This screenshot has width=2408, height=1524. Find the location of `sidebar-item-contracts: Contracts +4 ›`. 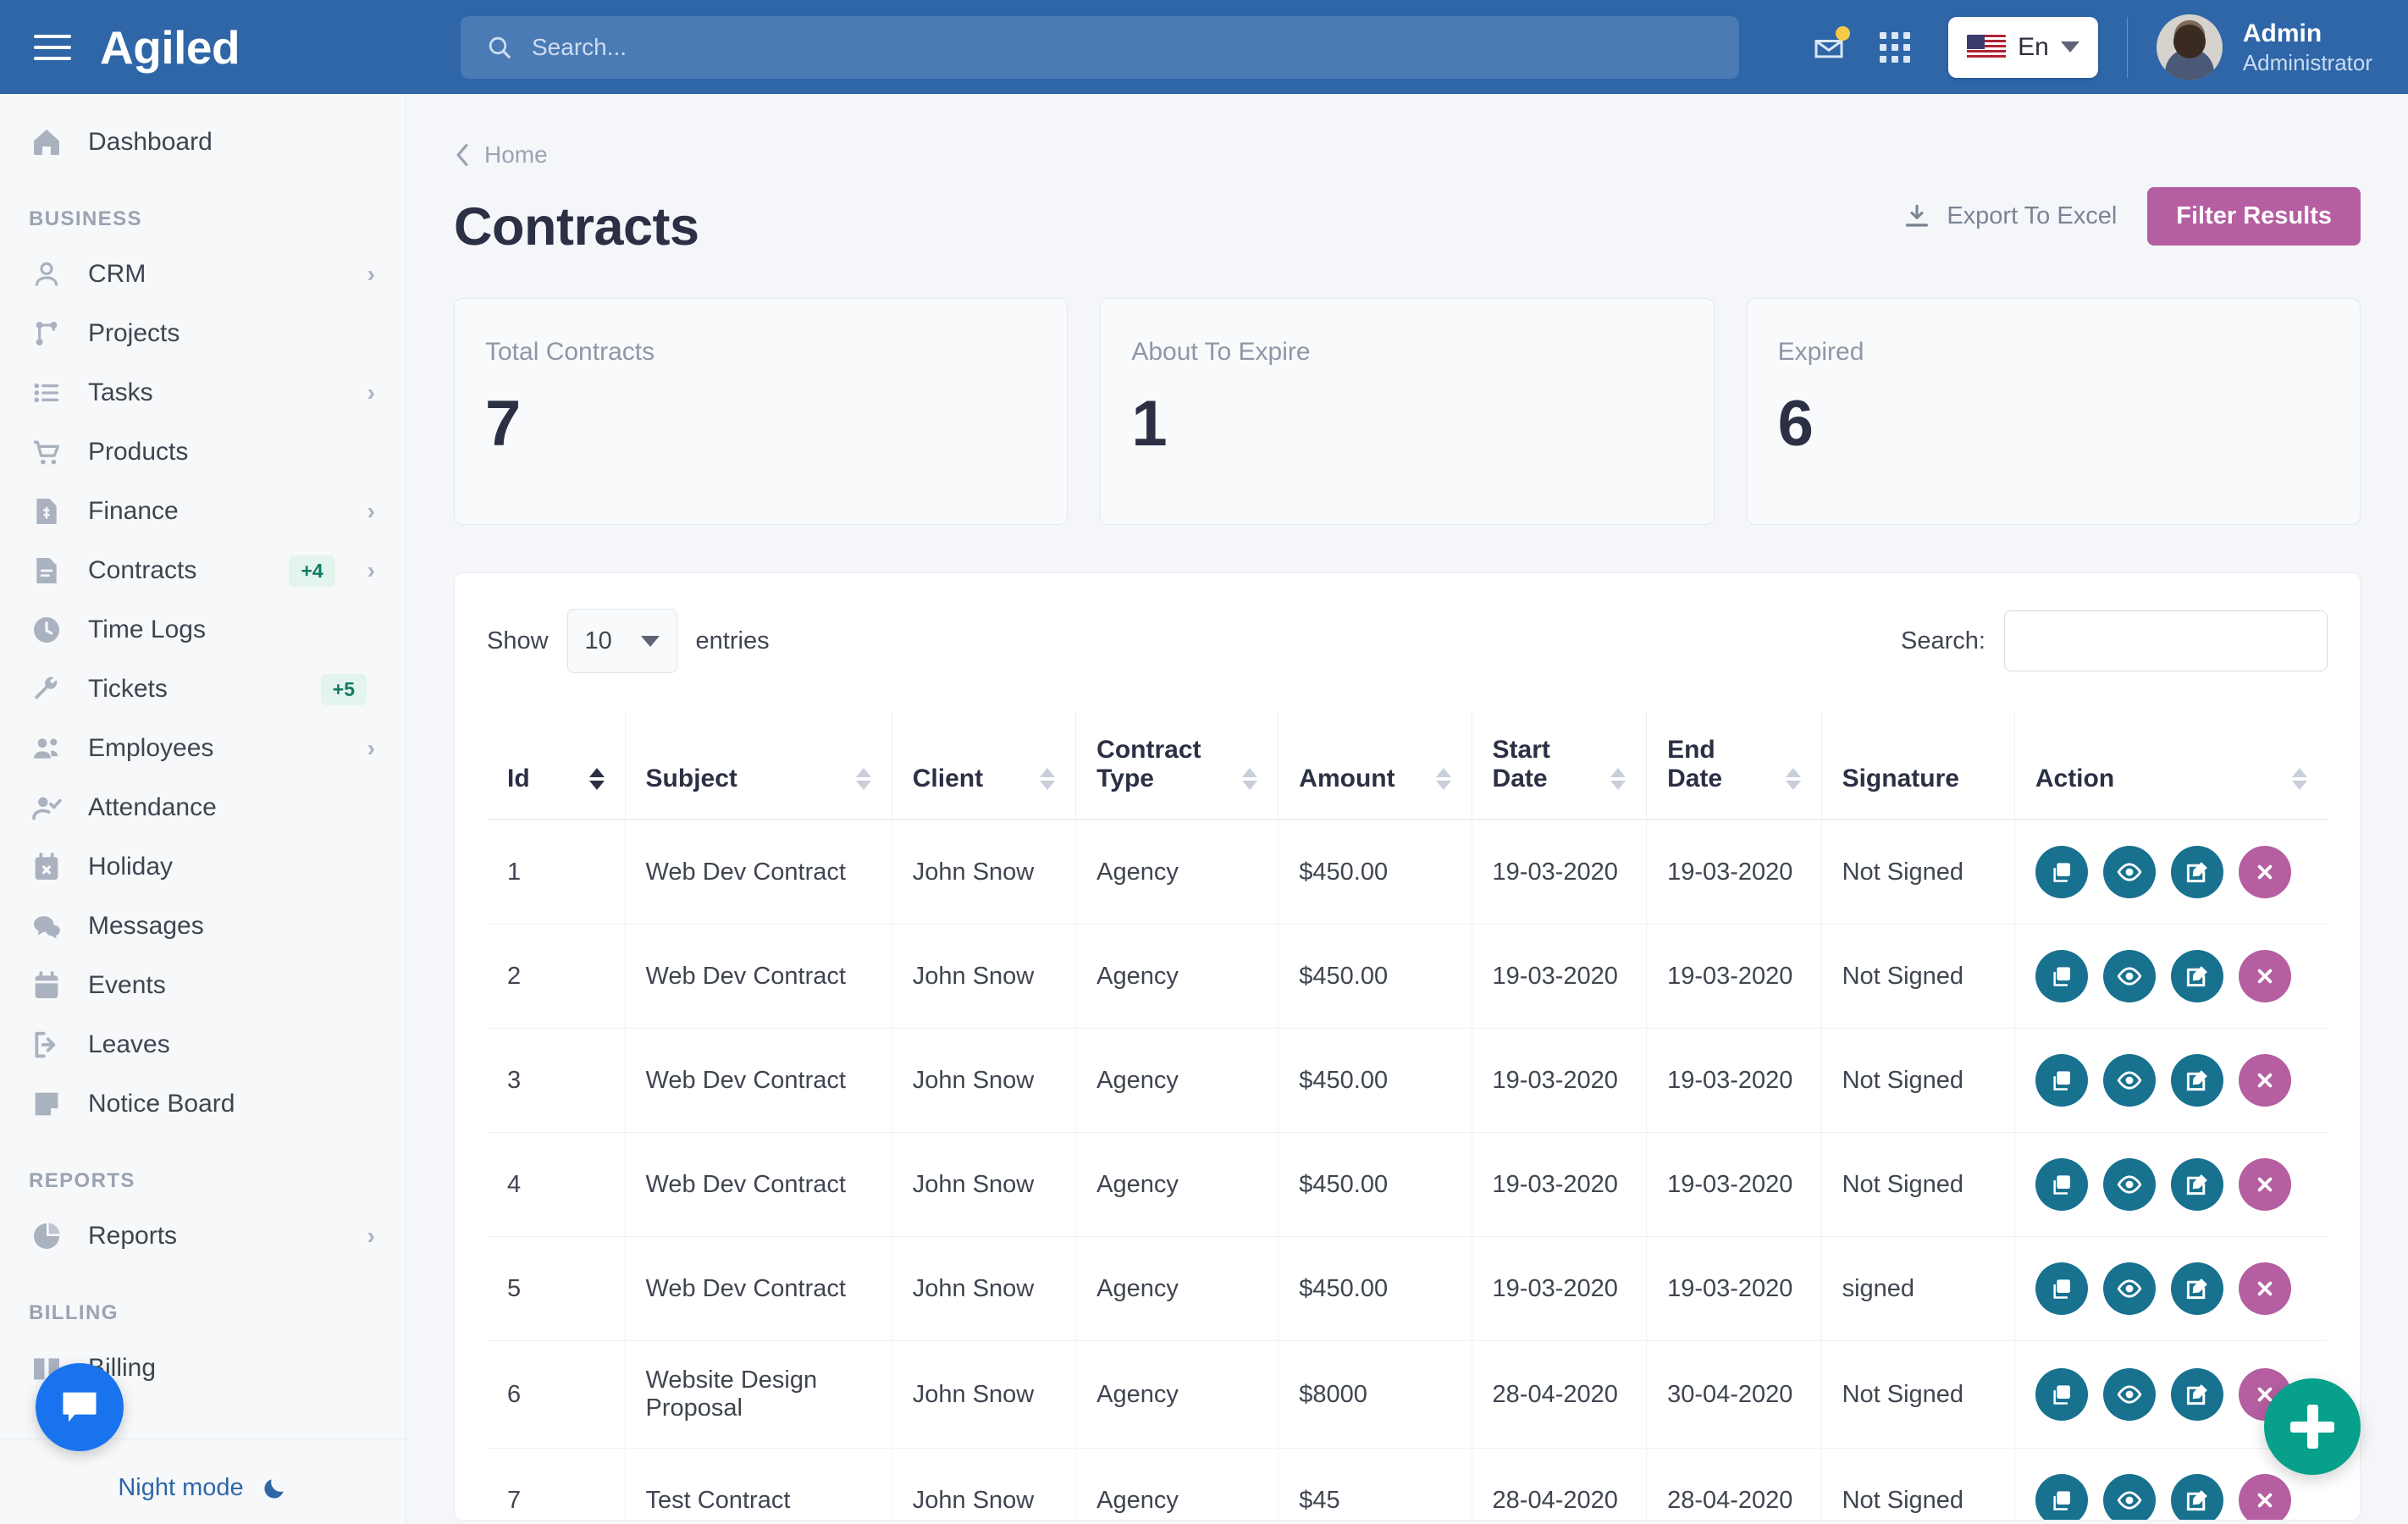

sidebar-item-contracts: Contracts +4 › is located at coordinates (203, 570).